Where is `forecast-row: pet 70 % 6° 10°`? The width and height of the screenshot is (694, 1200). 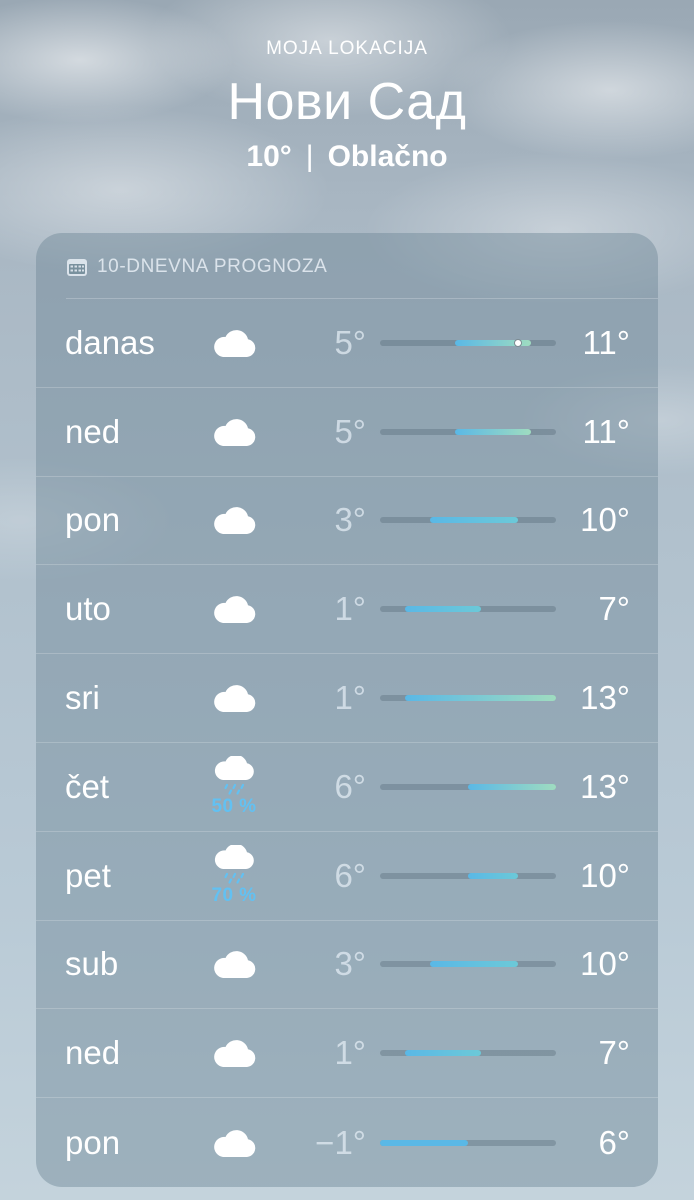 forecast-row: pet 70 % 6° 10° is located at coordinates (347, 876).